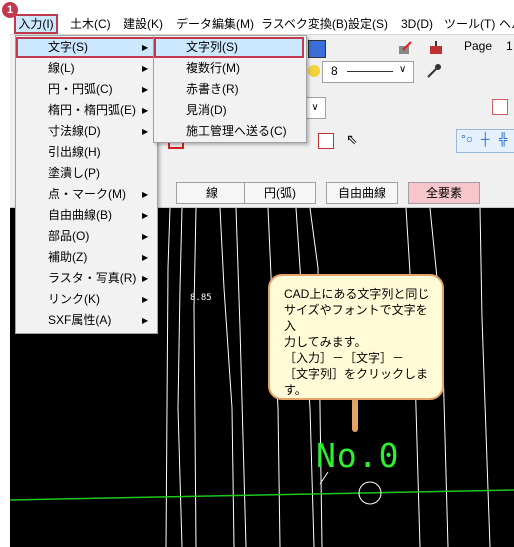  Describe the element at coordinates (368, 24) in the screenshot. I see `menu-settings: 設定(S)` at that location.